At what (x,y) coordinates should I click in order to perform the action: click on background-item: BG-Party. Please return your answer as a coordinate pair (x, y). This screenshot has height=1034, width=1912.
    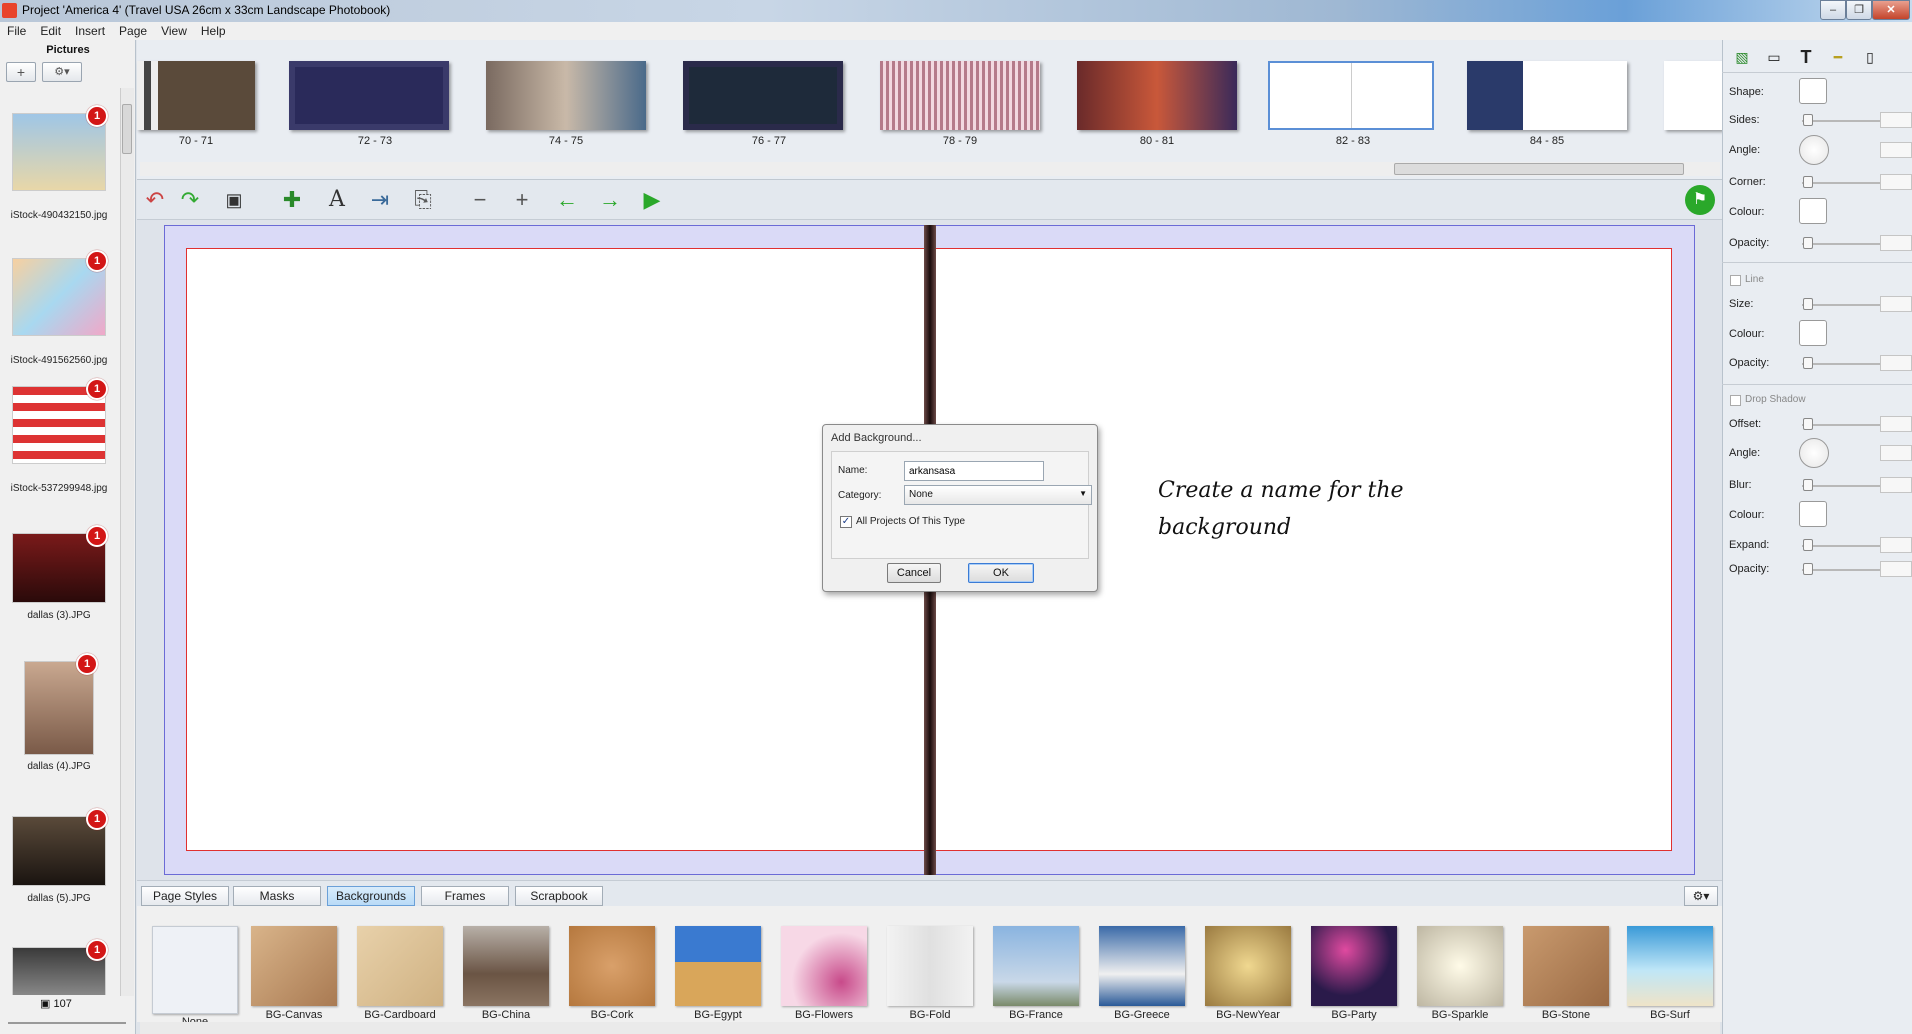
    Looking at the image, I should click on (1354, 973).